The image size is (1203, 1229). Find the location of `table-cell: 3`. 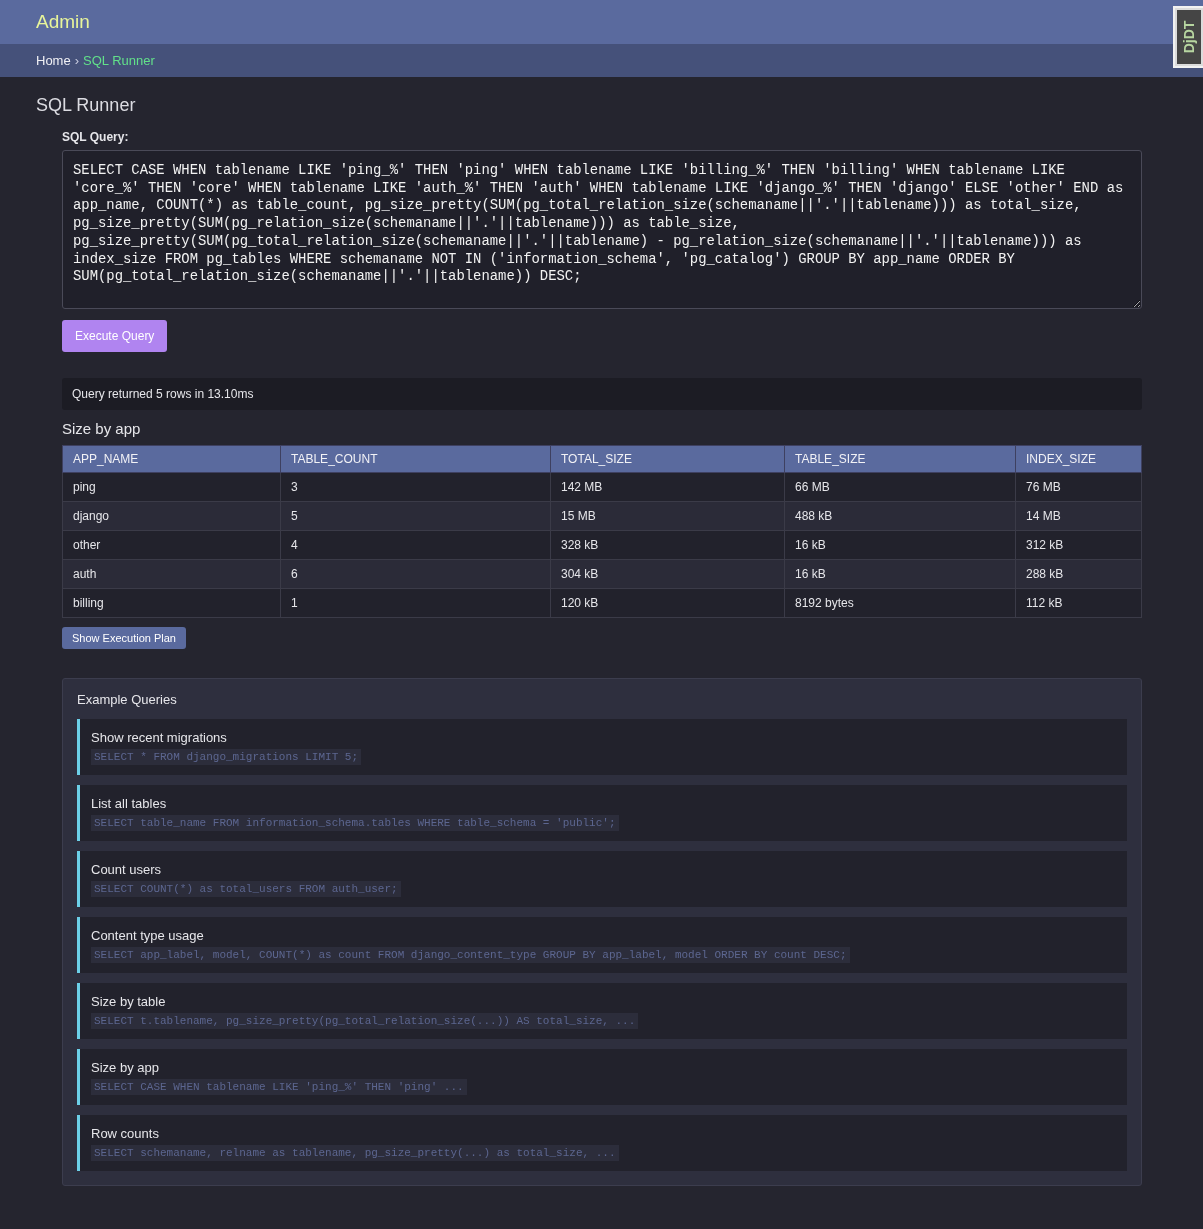

table-cell: 3 is located at coordinates (415, 487).